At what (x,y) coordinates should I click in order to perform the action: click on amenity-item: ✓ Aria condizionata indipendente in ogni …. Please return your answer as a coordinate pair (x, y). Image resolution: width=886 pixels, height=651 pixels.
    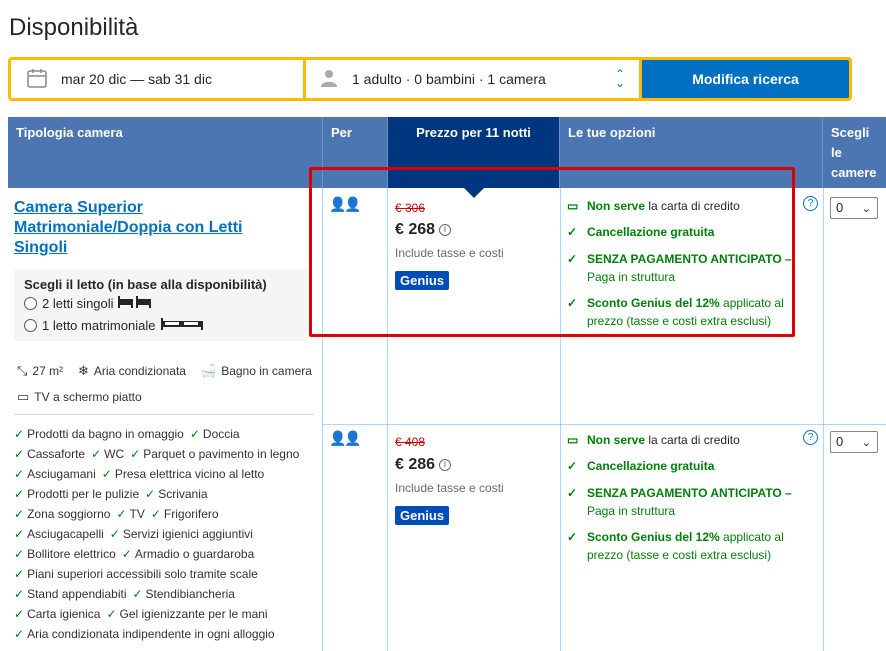
    Looking at the image, I should click on (144, 634).